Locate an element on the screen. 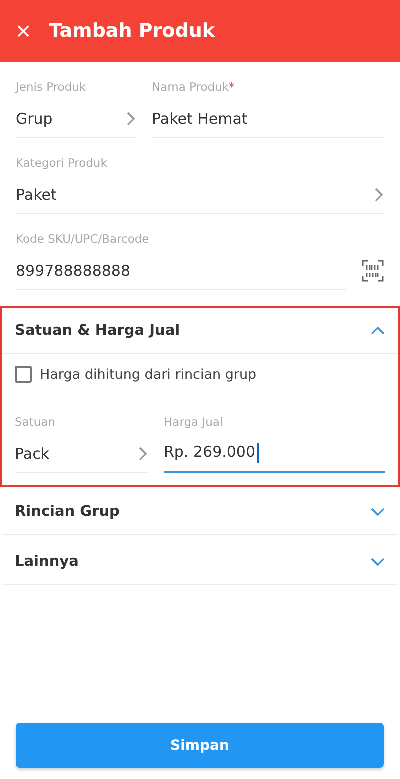  screen-title: Tambah Produk is located at coordinates (132, 31).